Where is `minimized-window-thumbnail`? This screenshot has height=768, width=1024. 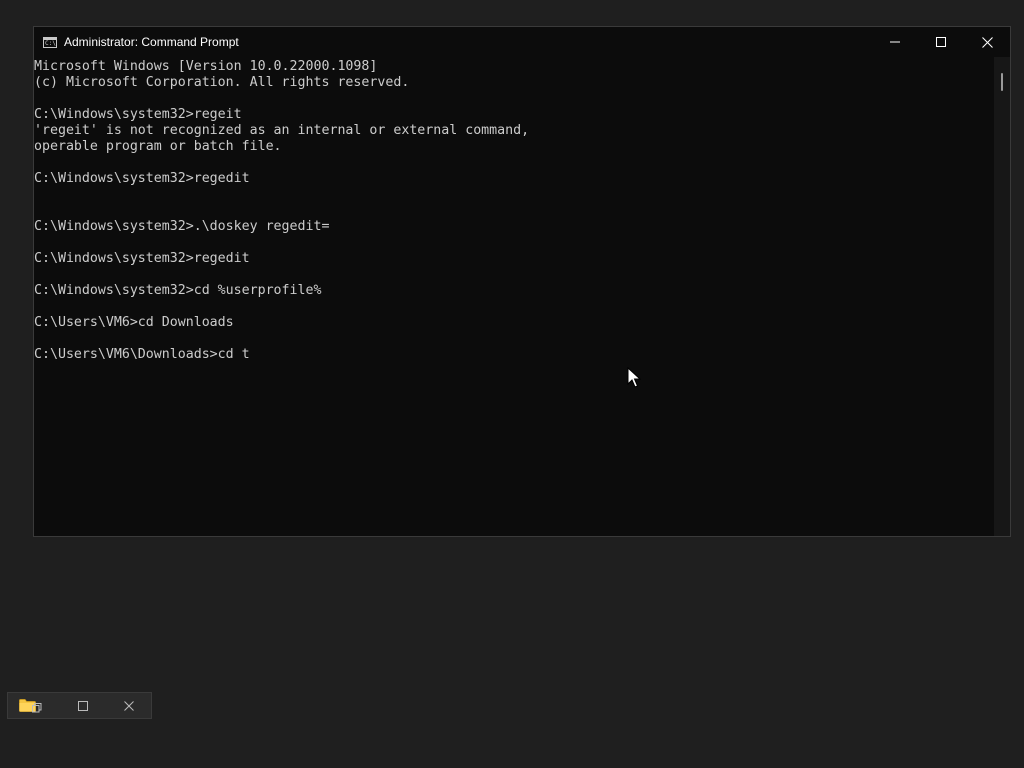 minimized-window-thumbnail is located at coordinates (79, 705).